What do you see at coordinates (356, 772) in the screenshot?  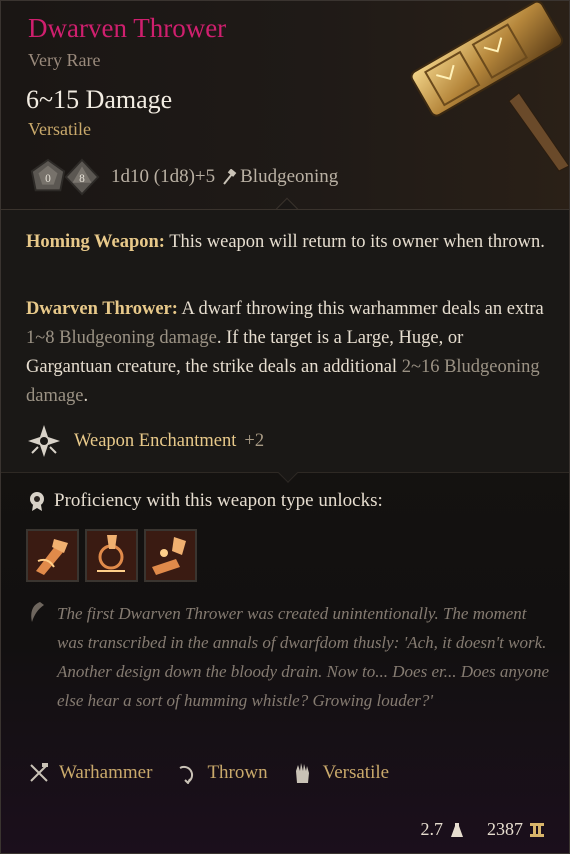 I see `tag-label: Versatile` at bounding box center [356, 772].